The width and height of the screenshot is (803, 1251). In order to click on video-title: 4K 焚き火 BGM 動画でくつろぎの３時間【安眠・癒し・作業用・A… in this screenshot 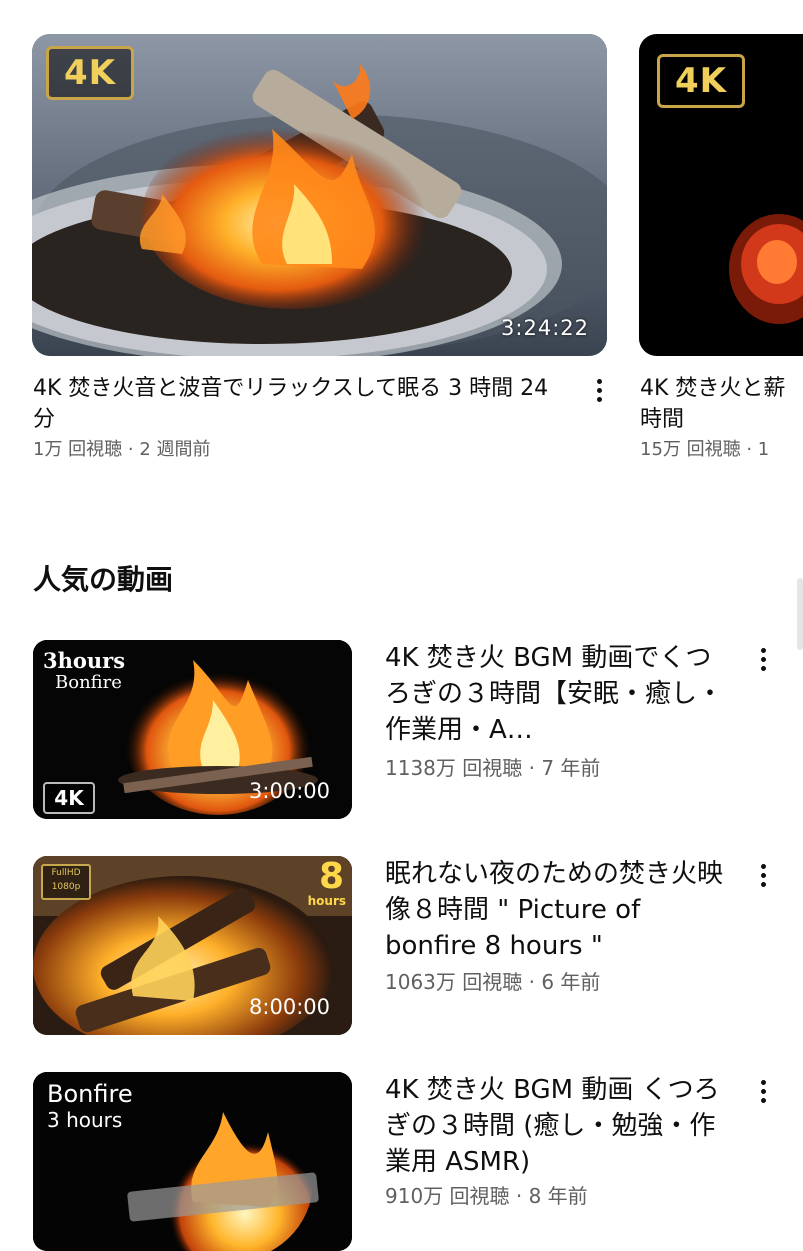, I will do `click(555, 694)`.